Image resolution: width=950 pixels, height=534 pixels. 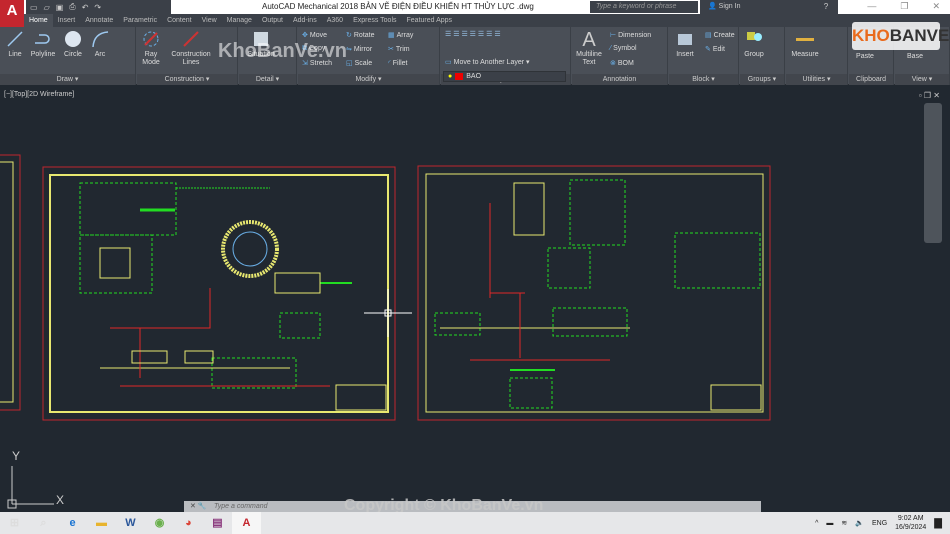 I want to click on partial-left-frame, so click(x=10, y=282).